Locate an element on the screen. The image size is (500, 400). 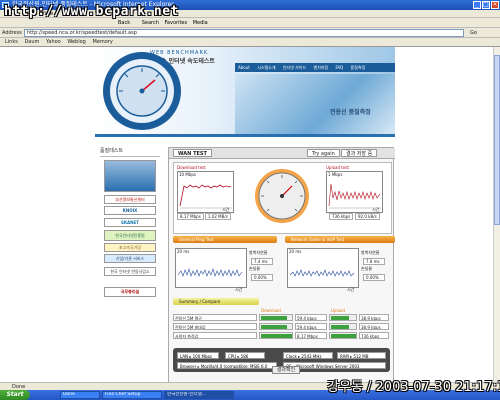
sys-ram: RAM ▸ 512 MB is located at coordinates (361, 355).